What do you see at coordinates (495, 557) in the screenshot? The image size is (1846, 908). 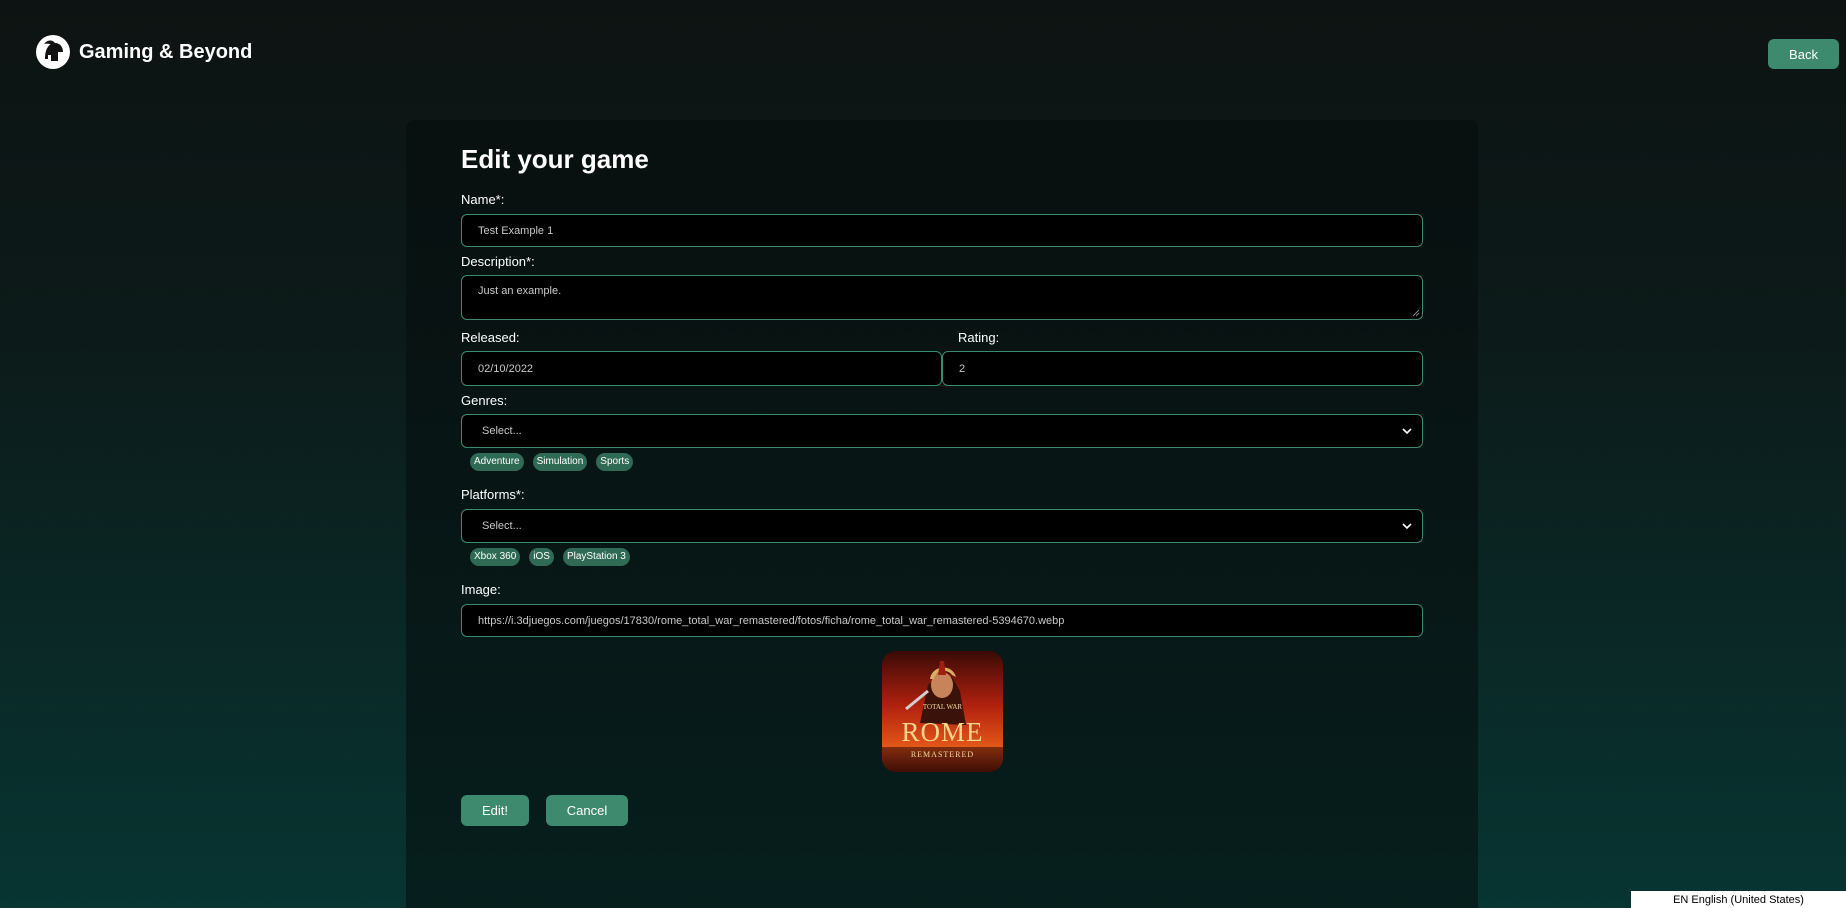 I see `platform-chip: Xbox 360` at bounding box center [495, 557].